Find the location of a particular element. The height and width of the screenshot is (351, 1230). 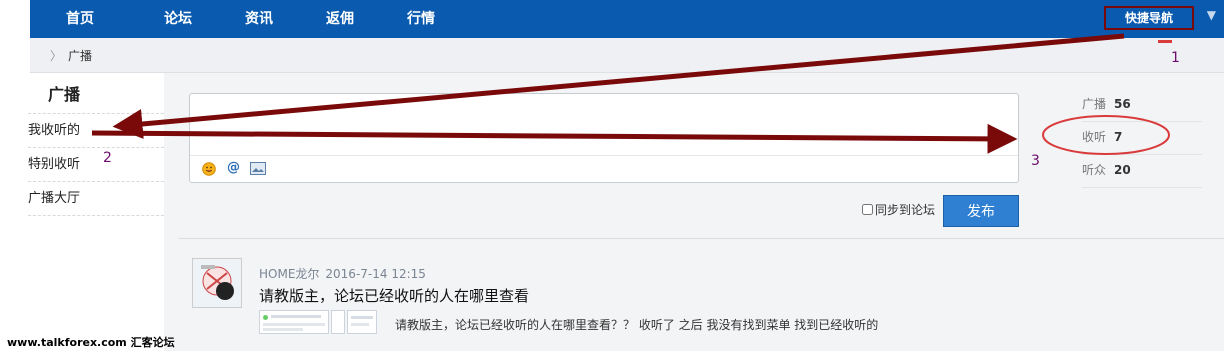

quick-nav-label: 快捷导航 is located at coordinates (1148, 18).